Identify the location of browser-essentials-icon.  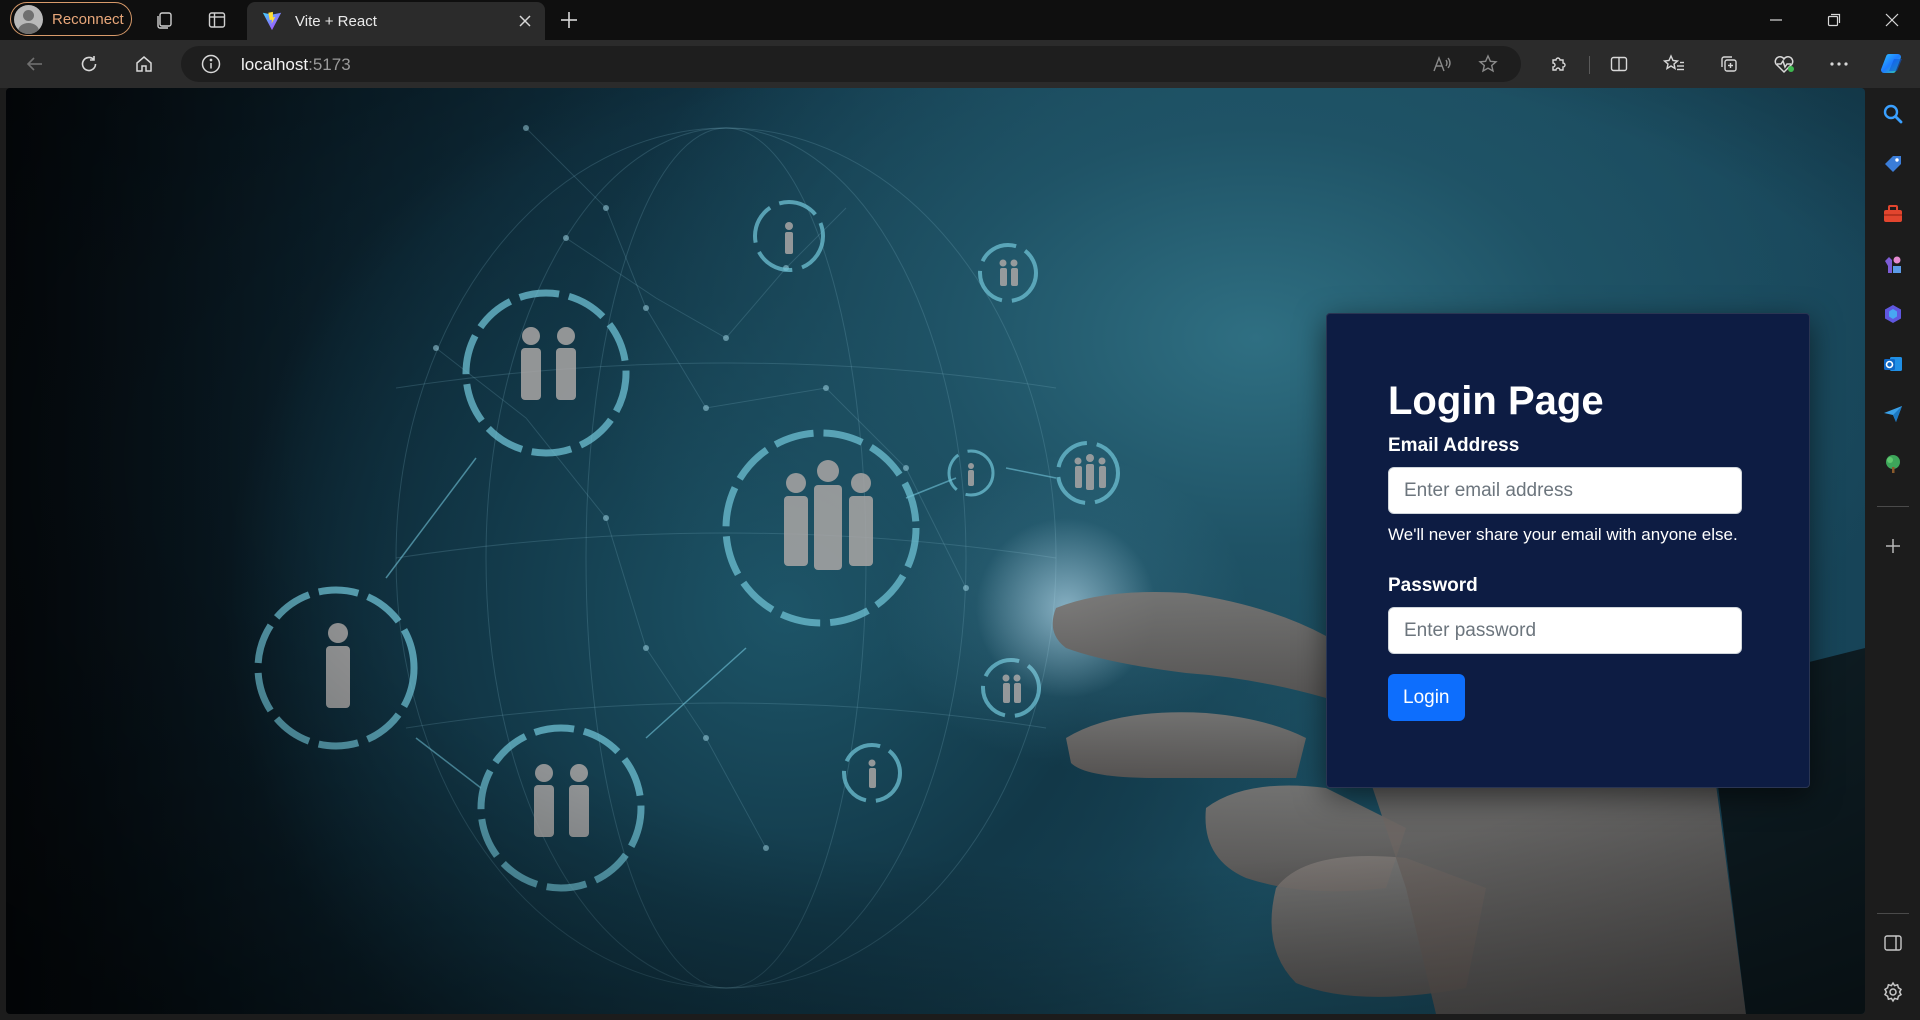
(1784, 64).